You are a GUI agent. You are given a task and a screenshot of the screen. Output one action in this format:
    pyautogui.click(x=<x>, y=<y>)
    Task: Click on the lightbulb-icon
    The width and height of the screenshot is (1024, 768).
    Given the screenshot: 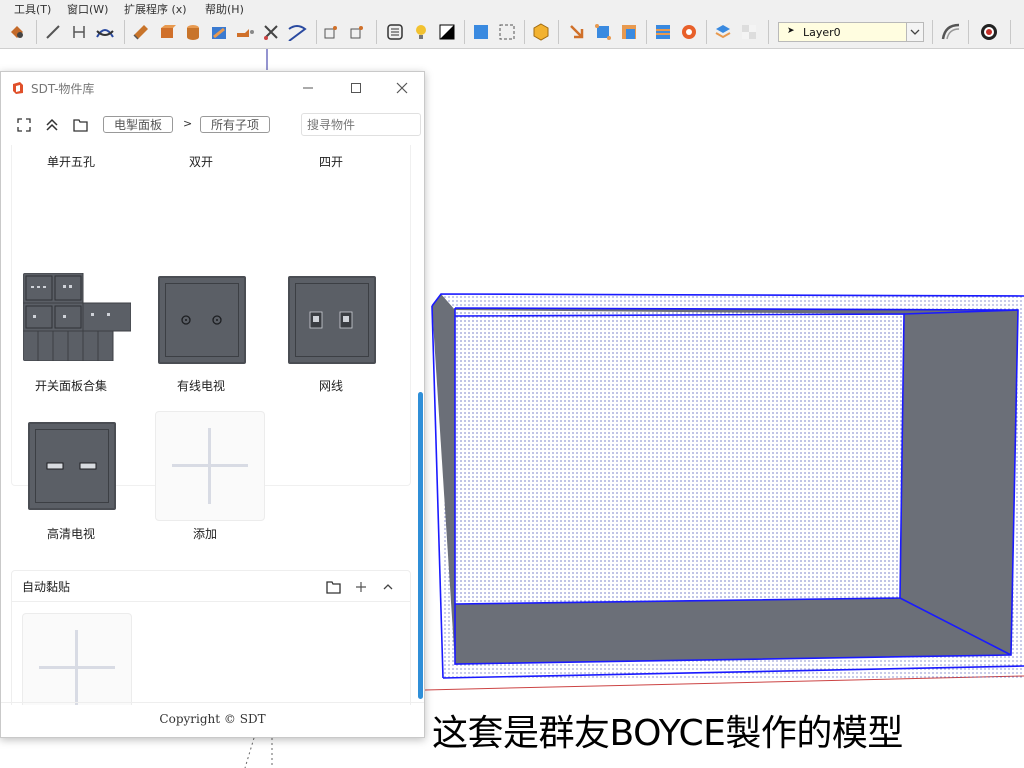 What is the action you would take?
    pyautogui.click(x=421, y=32)
    